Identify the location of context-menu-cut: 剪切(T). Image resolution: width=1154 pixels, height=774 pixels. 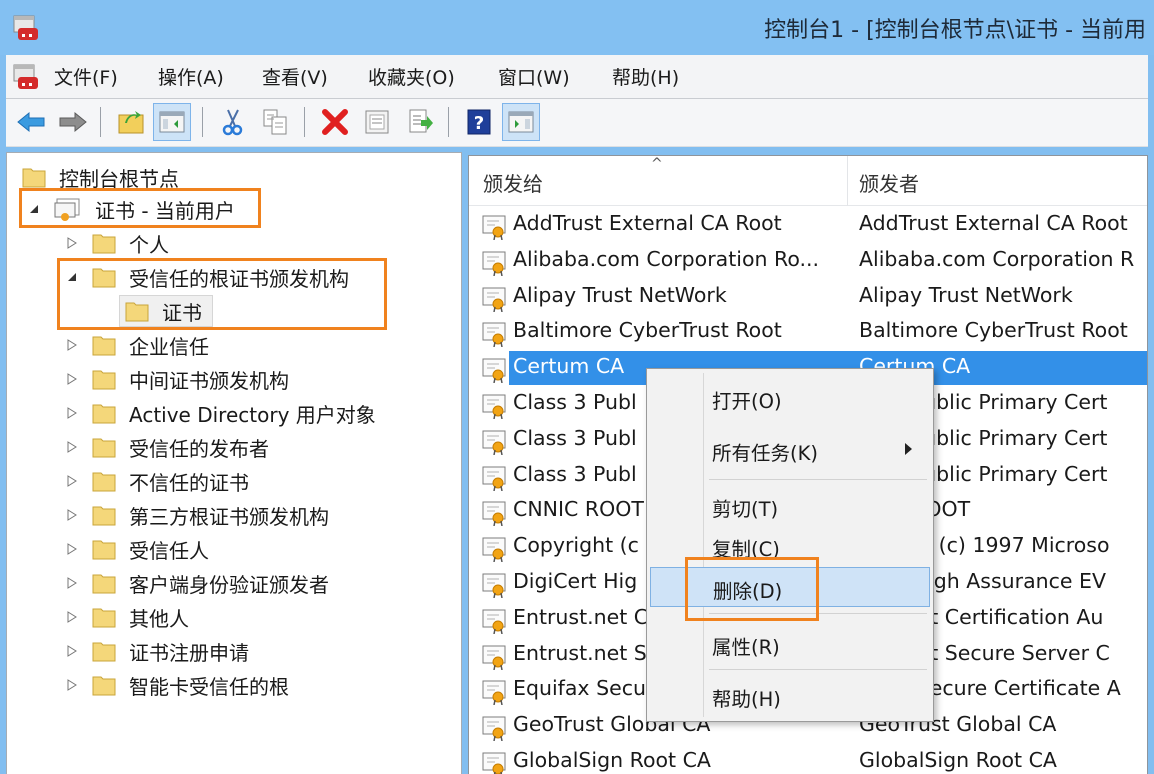
(790, 505).